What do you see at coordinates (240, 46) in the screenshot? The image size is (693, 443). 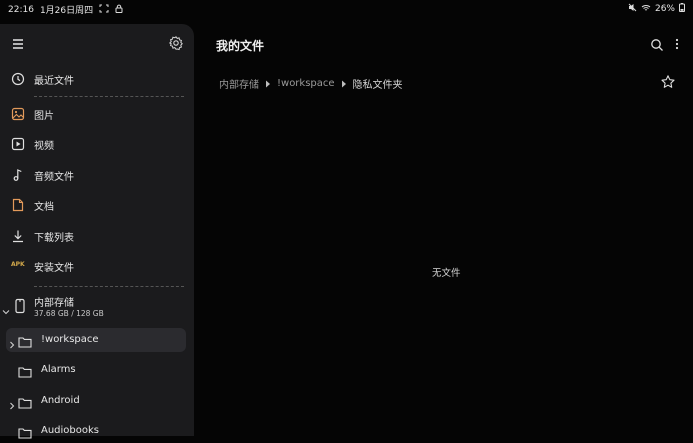 I see `page-title: 我的文件` at bounding box center [240, 46].